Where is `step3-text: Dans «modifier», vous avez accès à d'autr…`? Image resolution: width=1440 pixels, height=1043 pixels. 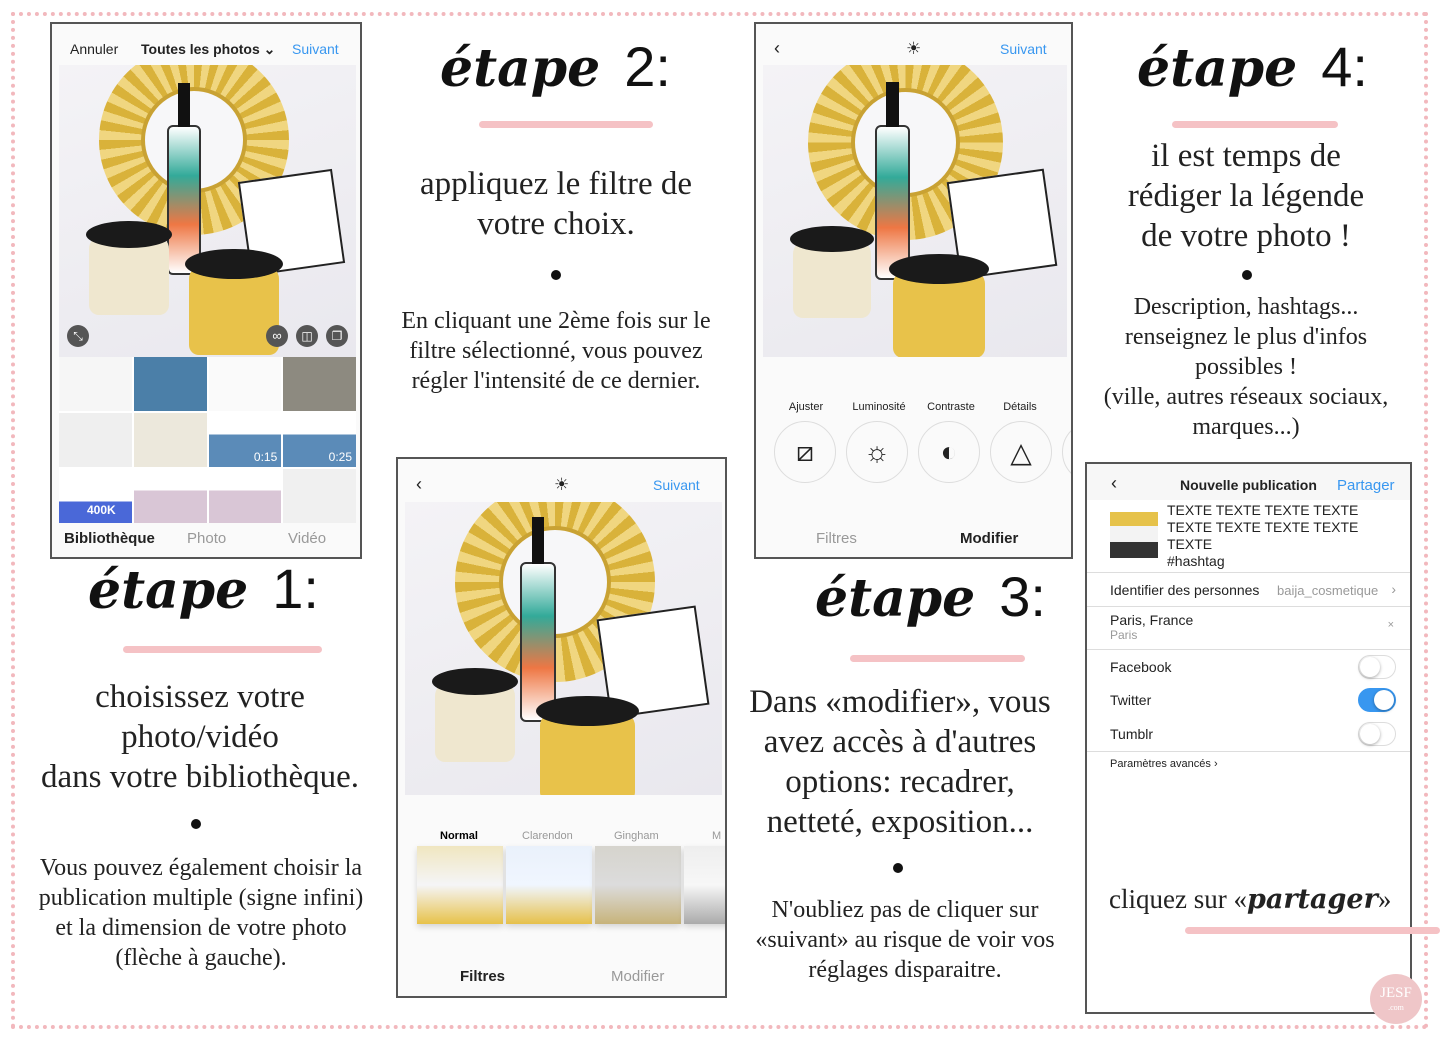 step3-text: Dans «modifier», vous avez accès à d'autr… is located at coordinates (900, 762).